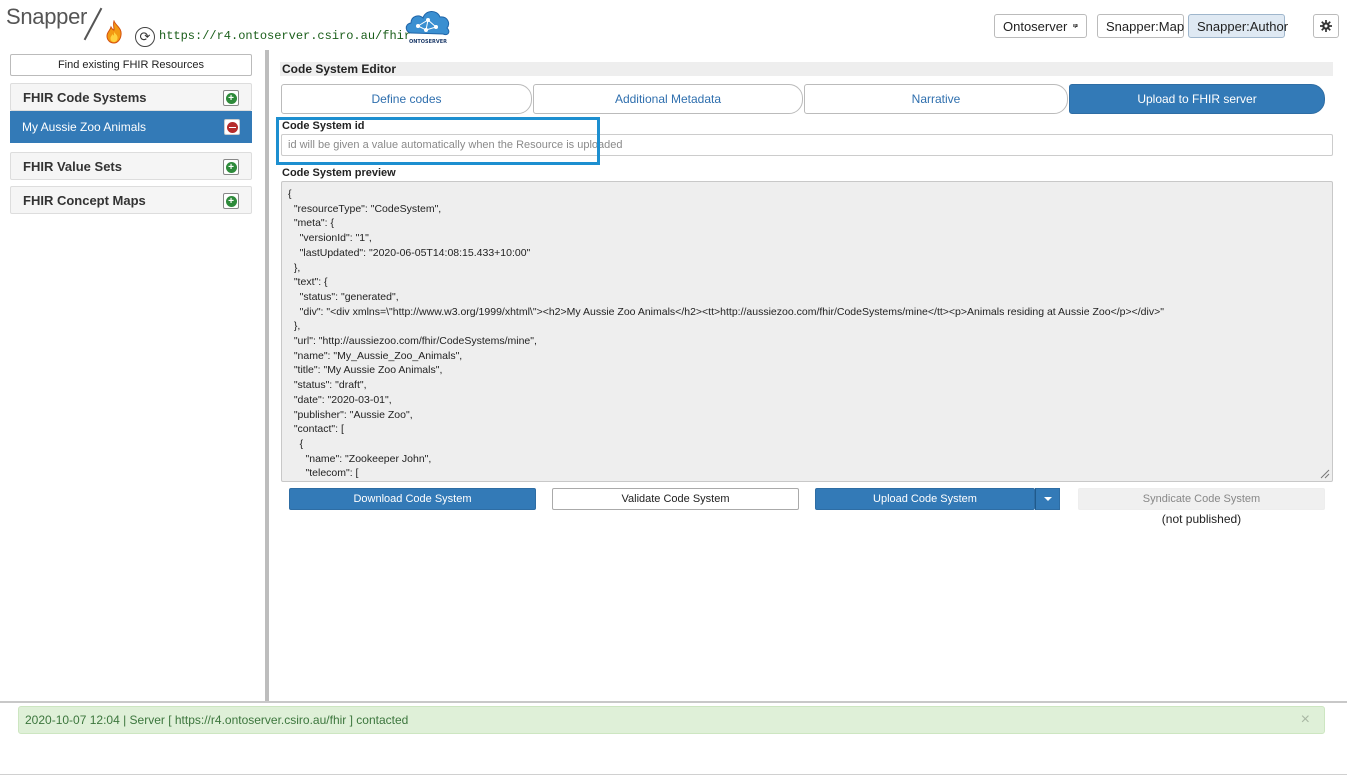 Image resolution: width=1347 pixels, height=777 pixels. I want to click on add-value-set-button: +, so click(231, 167).